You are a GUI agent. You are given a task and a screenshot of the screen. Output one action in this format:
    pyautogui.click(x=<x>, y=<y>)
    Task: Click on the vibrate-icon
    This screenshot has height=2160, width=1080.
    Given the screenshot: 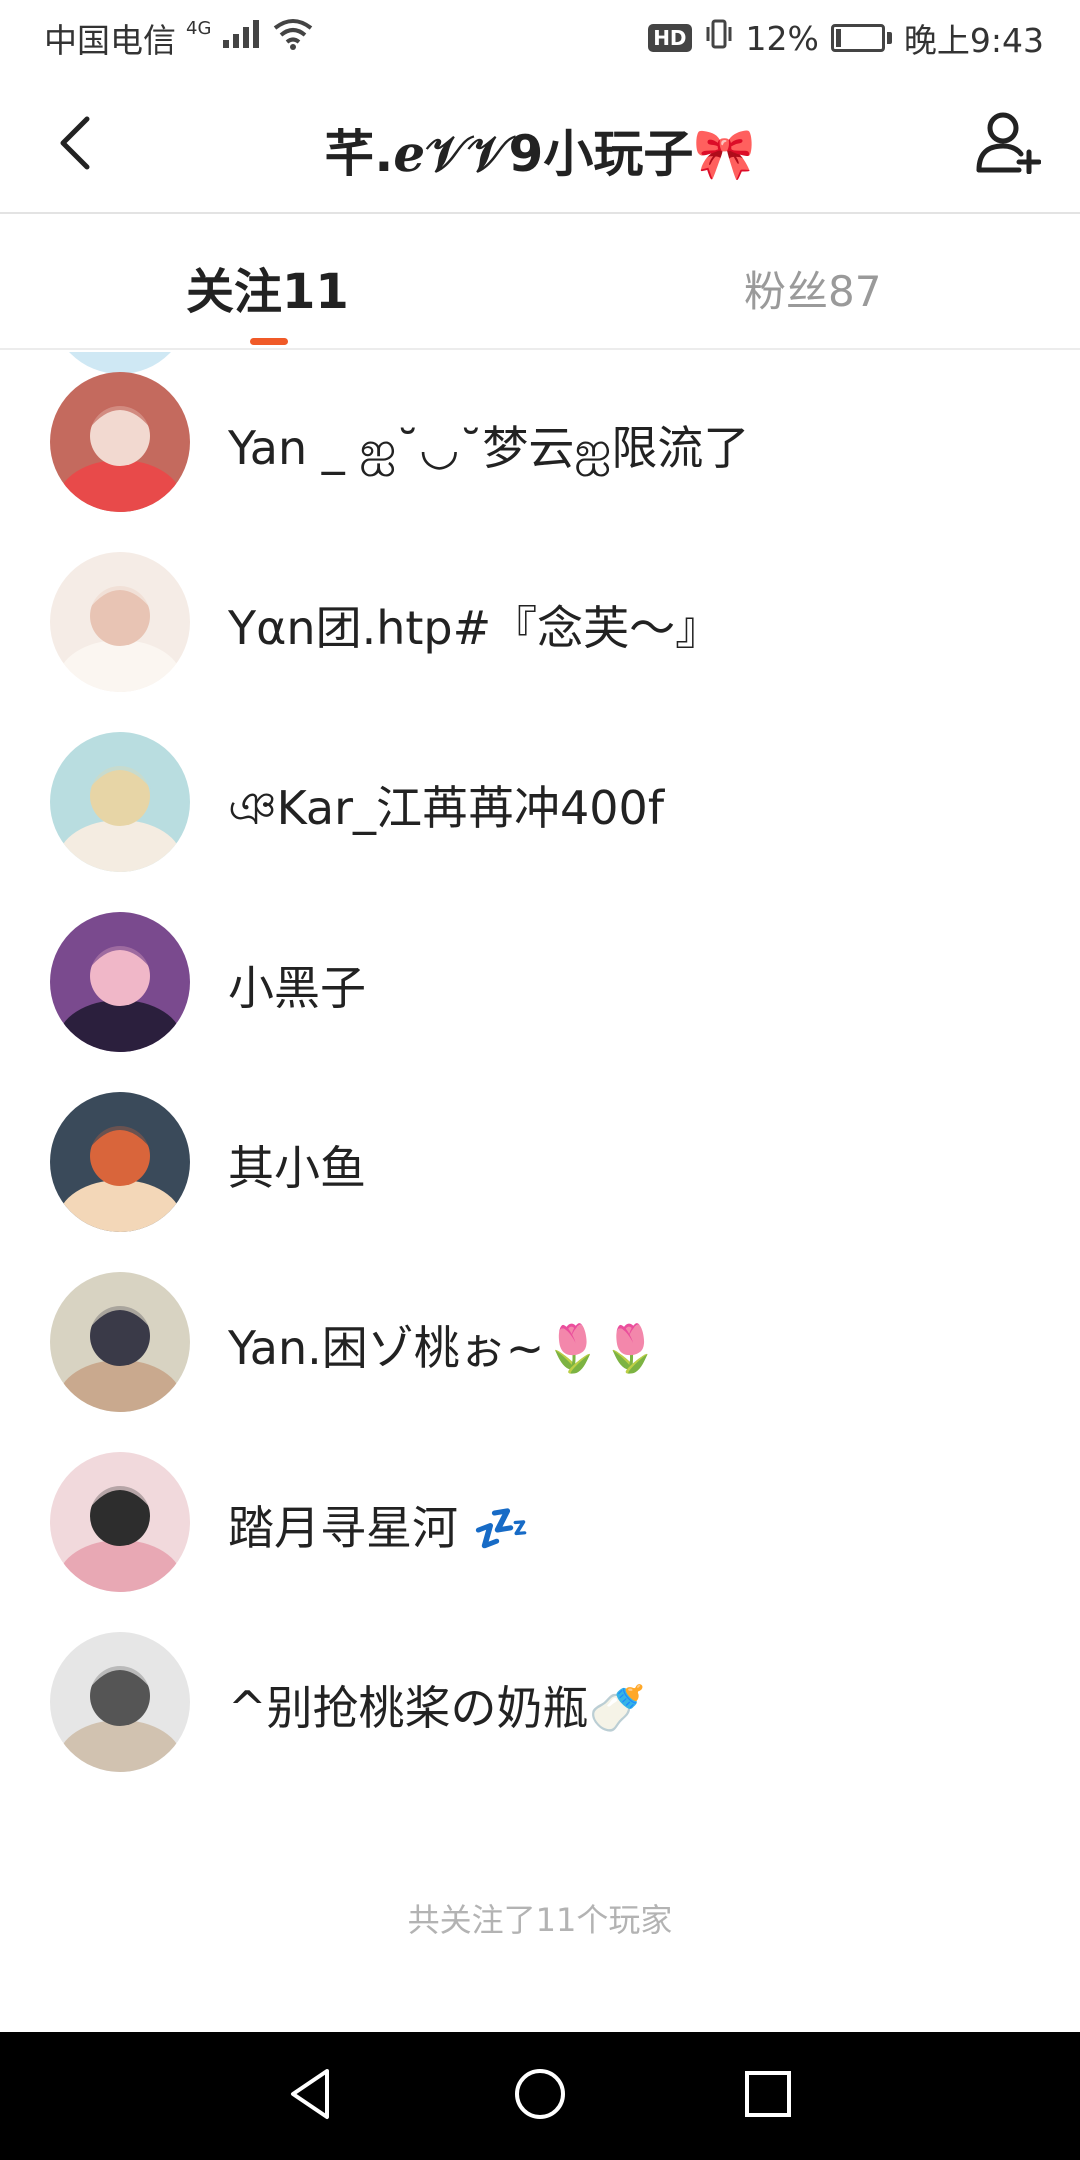 What is the action you would take?
    pyautogui.click(x=719, y=38)
    